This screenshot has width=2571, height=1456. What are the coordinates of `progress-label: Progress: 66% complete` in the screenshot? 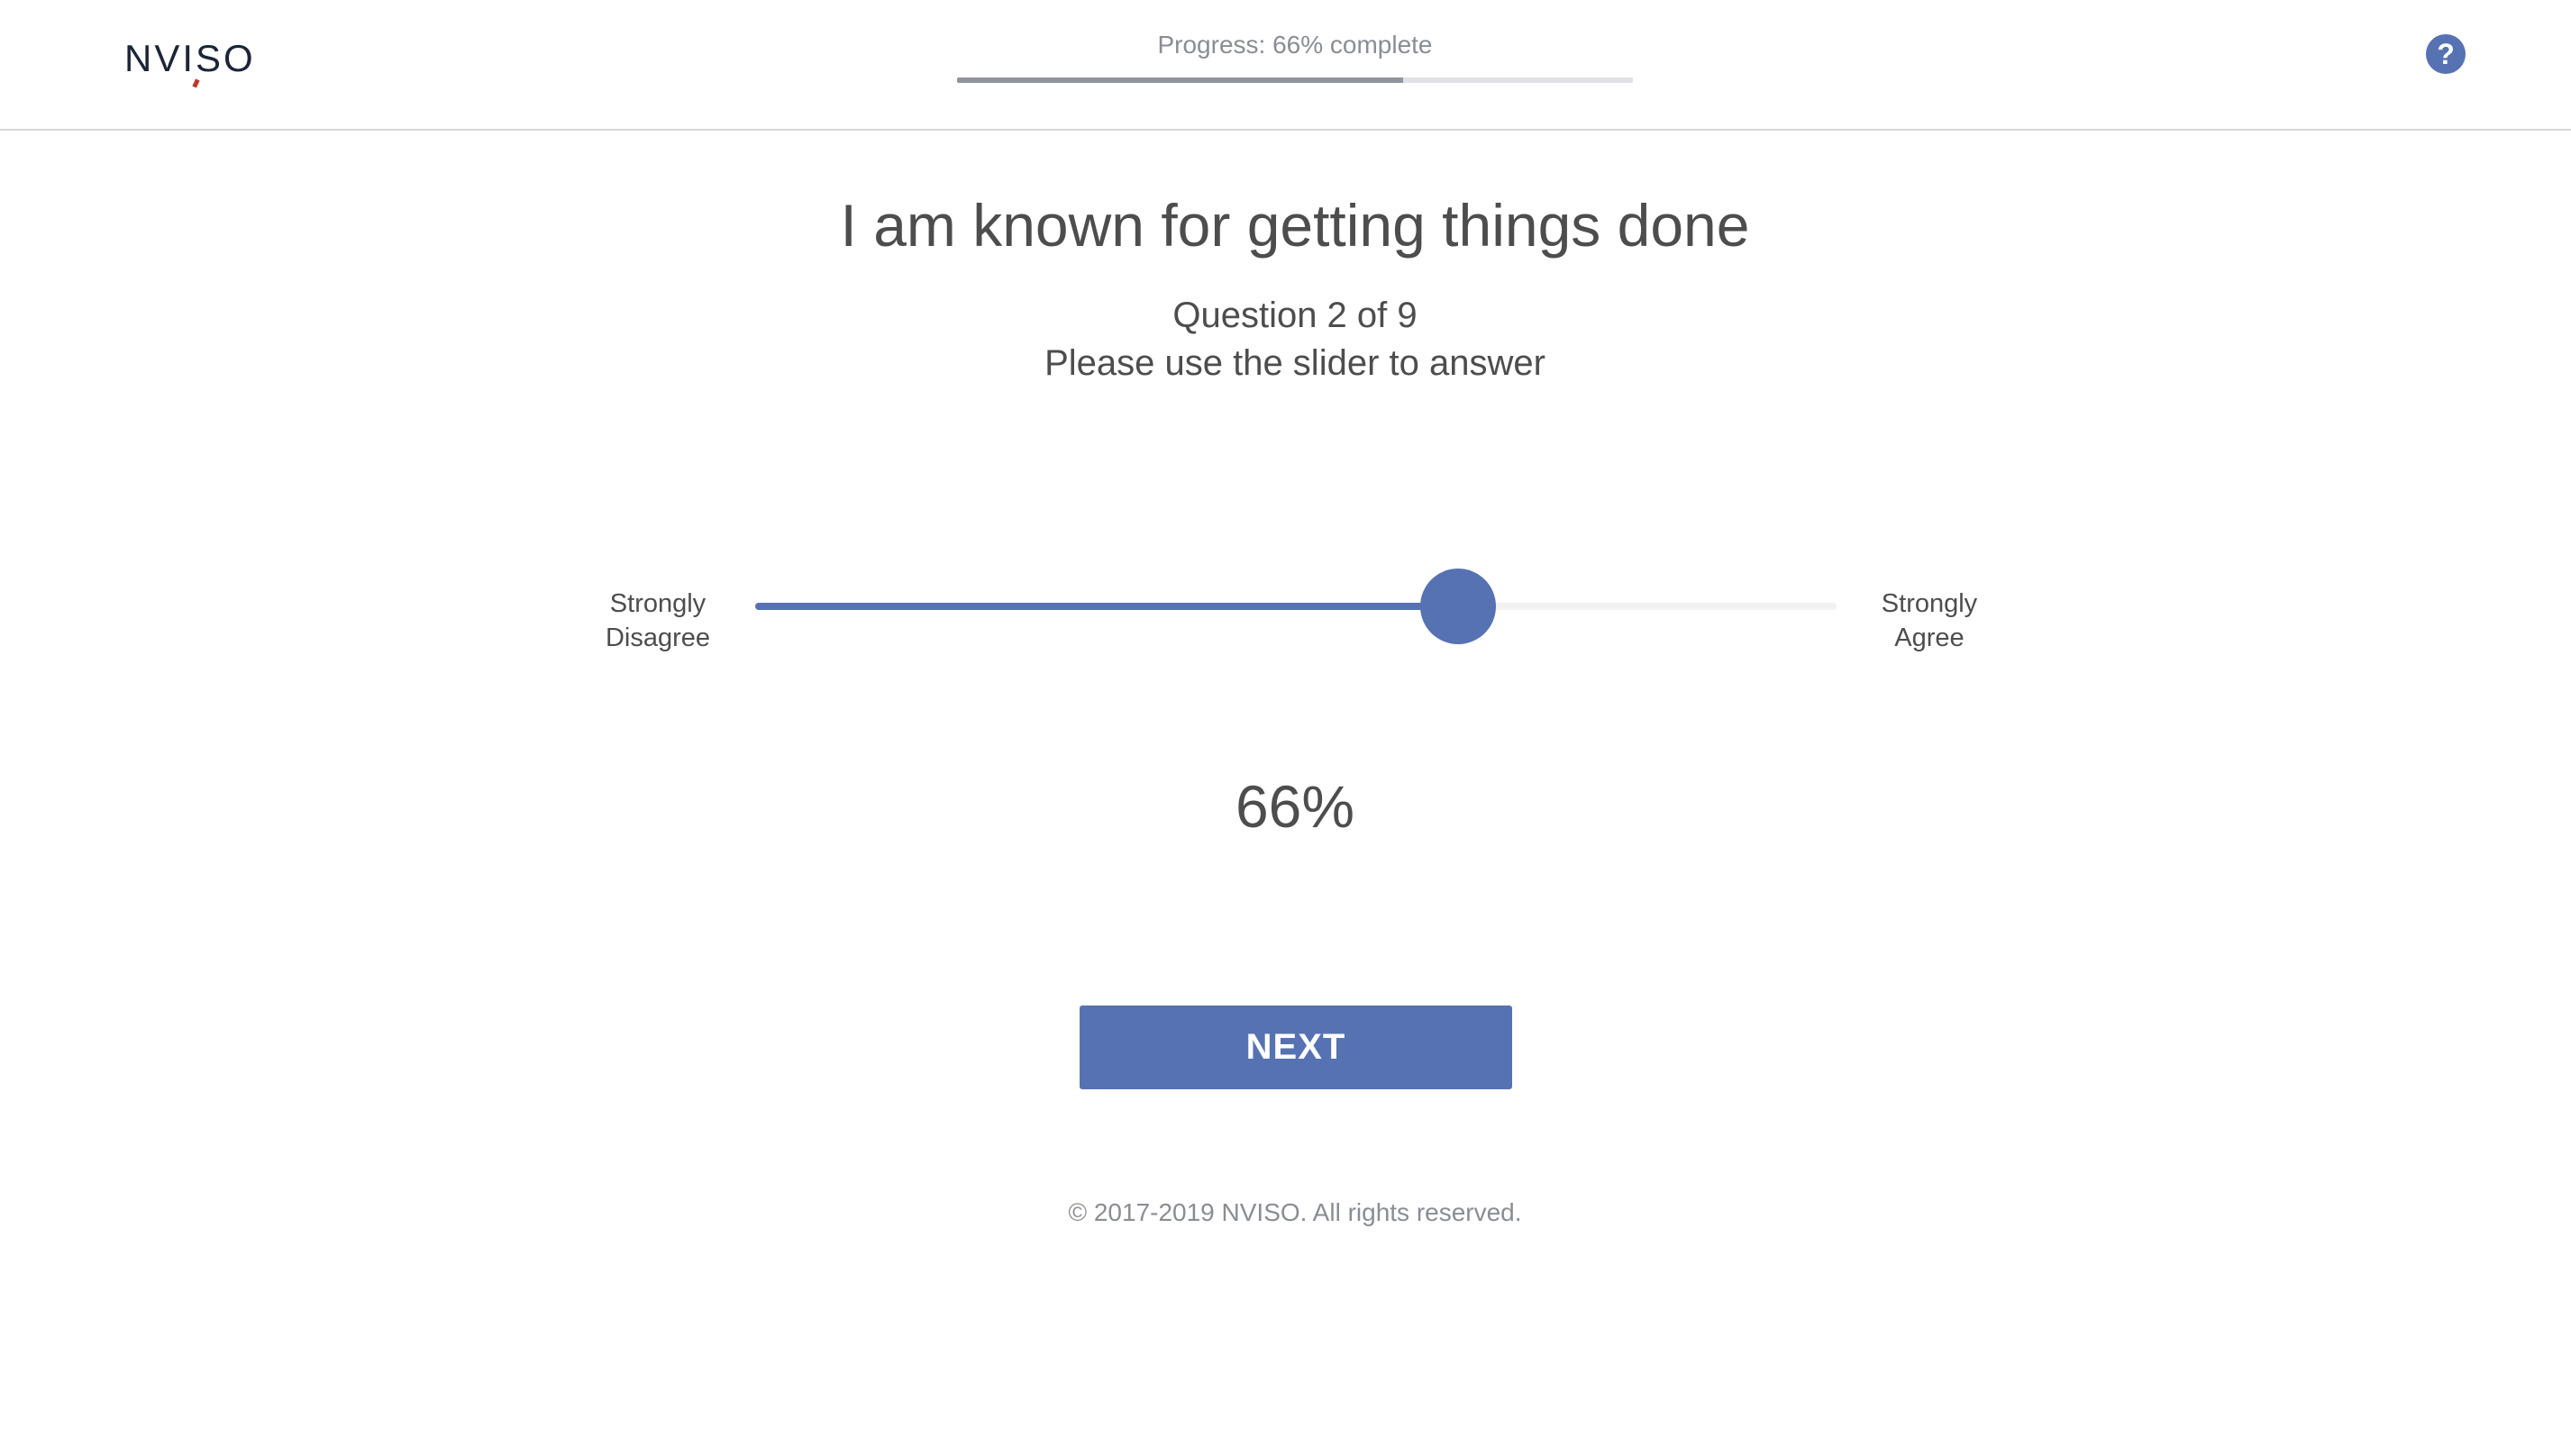 It's located at (1295, 45).